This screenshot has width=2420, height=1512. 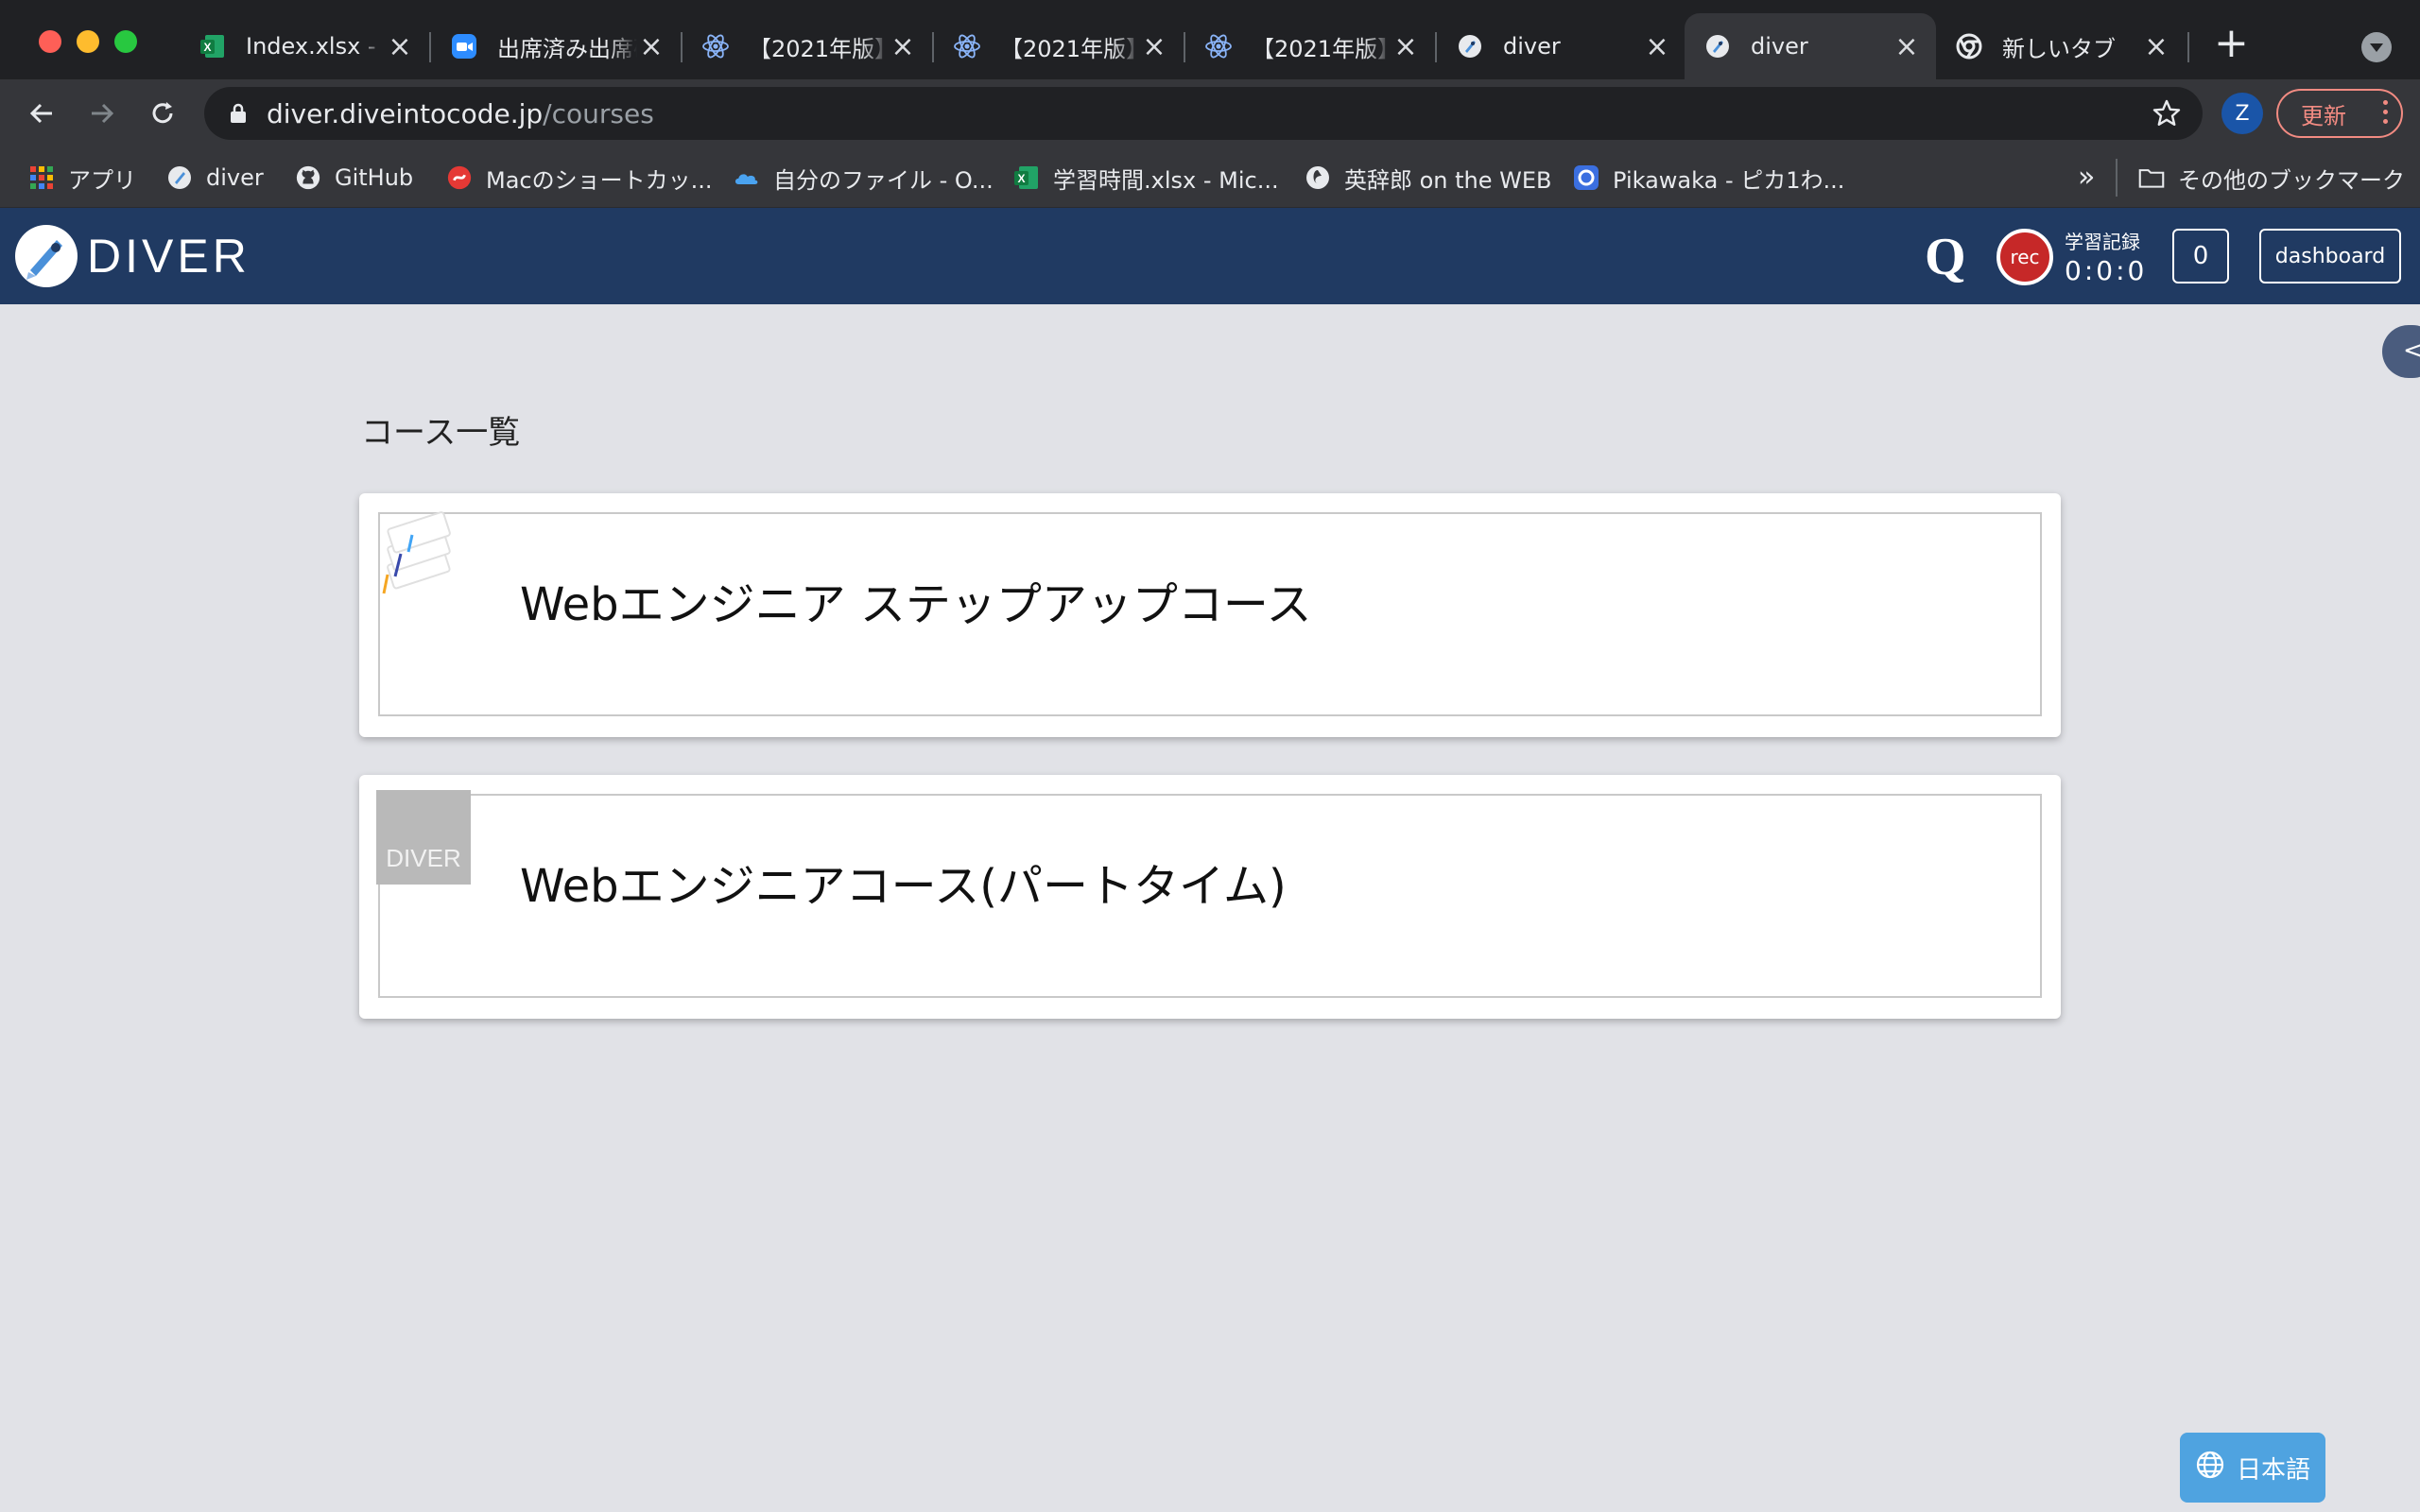 I want to click on tab-title: 出席済み出席確認, so click(x=567, y=48).